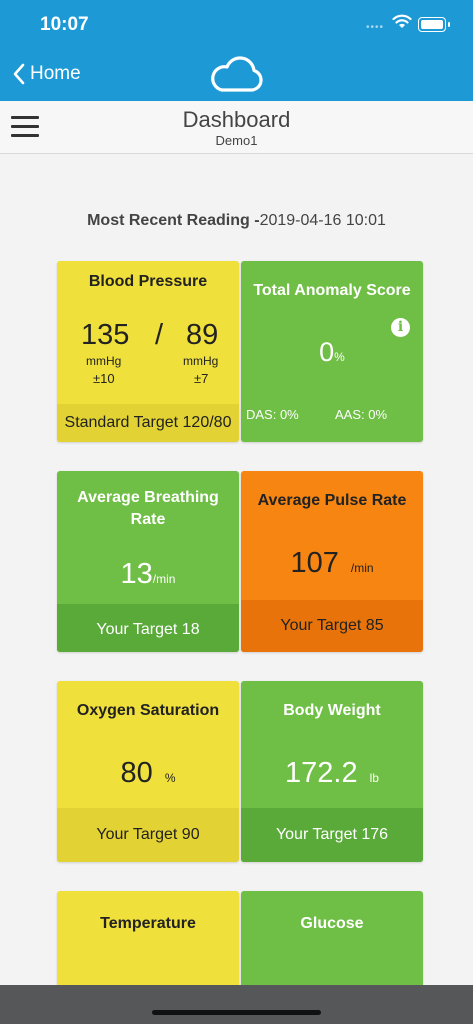 Image resolution: width=473 pixels, height=1024 pixels. I want to click on signal-dots-icon: ••••, so click(375, 27).